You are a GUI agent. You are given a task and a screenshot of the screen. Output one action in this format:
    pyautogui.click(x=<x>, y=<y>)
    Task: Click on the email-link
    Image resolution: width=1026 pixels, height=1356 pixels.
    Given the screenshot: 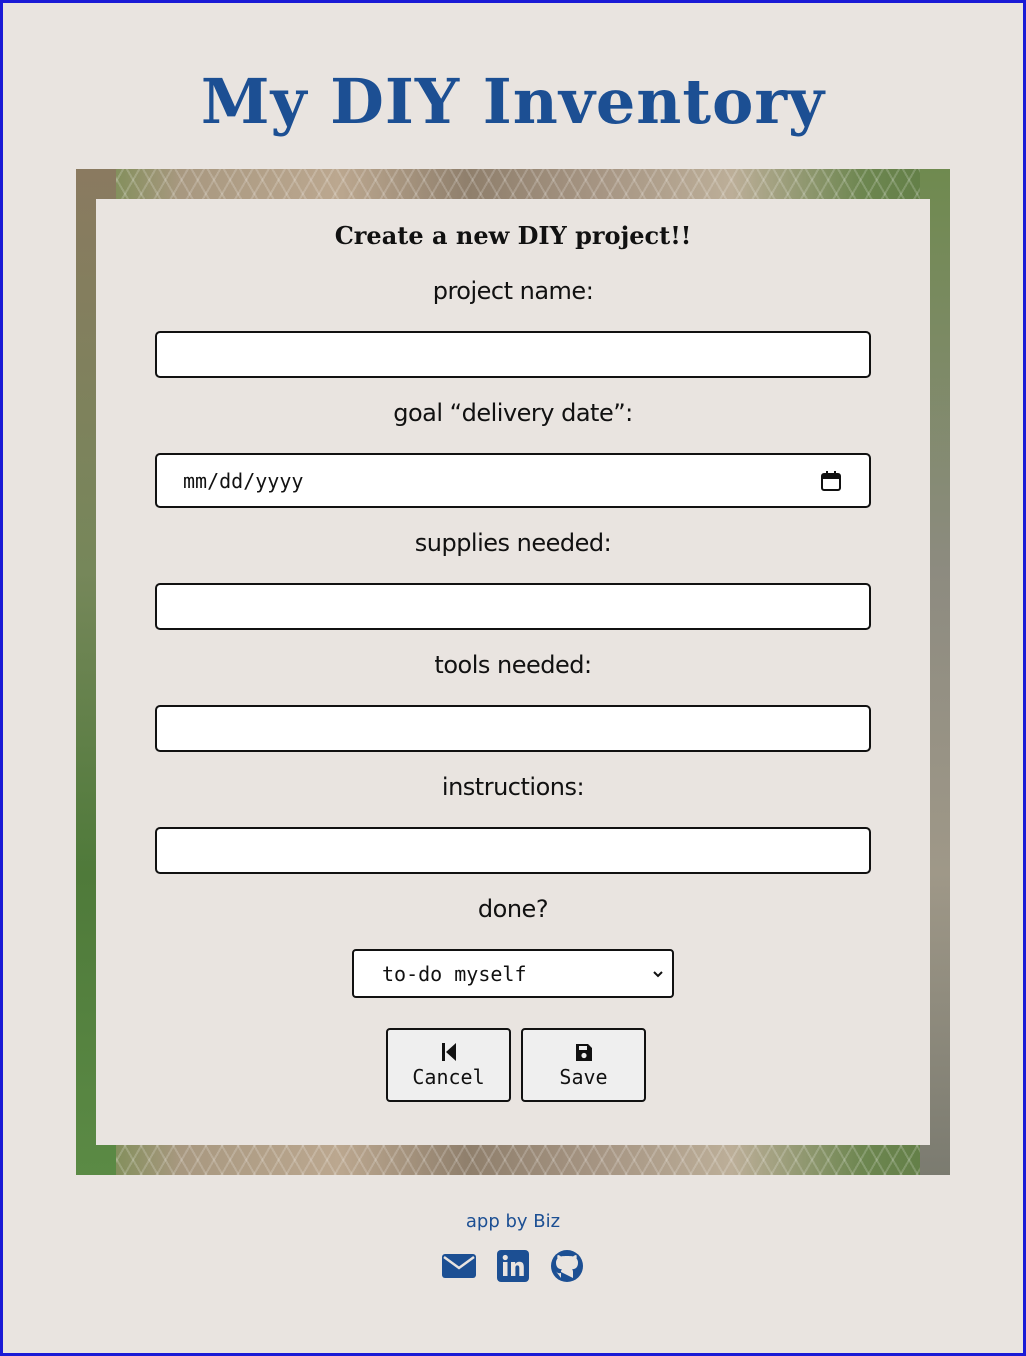 What is the action you would take?
    pyautogui.click(x=459, y=1266)
    